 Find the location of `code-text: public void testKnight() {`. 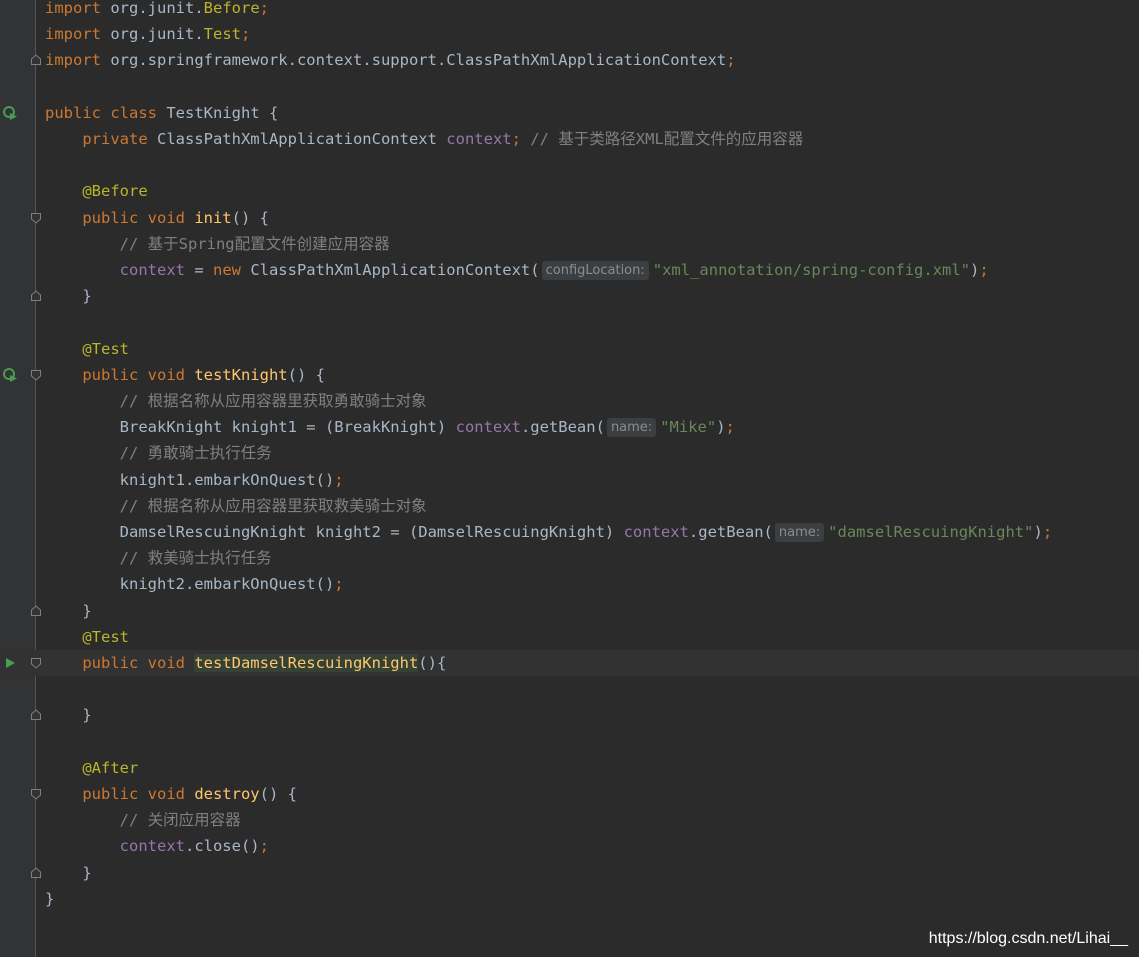

code-text: public void testKnight() { is located at coordinates (185, 375).